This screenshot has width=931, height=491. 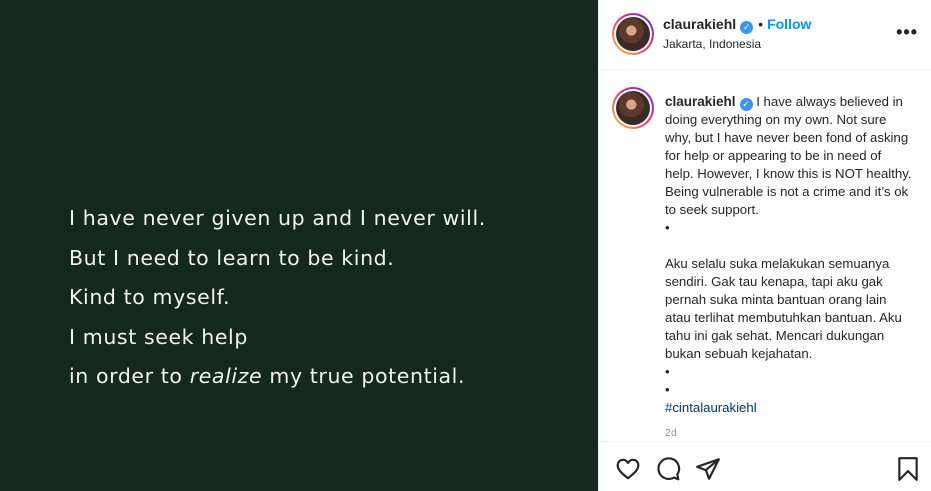 I want to click on quote-line: But I need to learn to be kind., so click(x=232, y=257).